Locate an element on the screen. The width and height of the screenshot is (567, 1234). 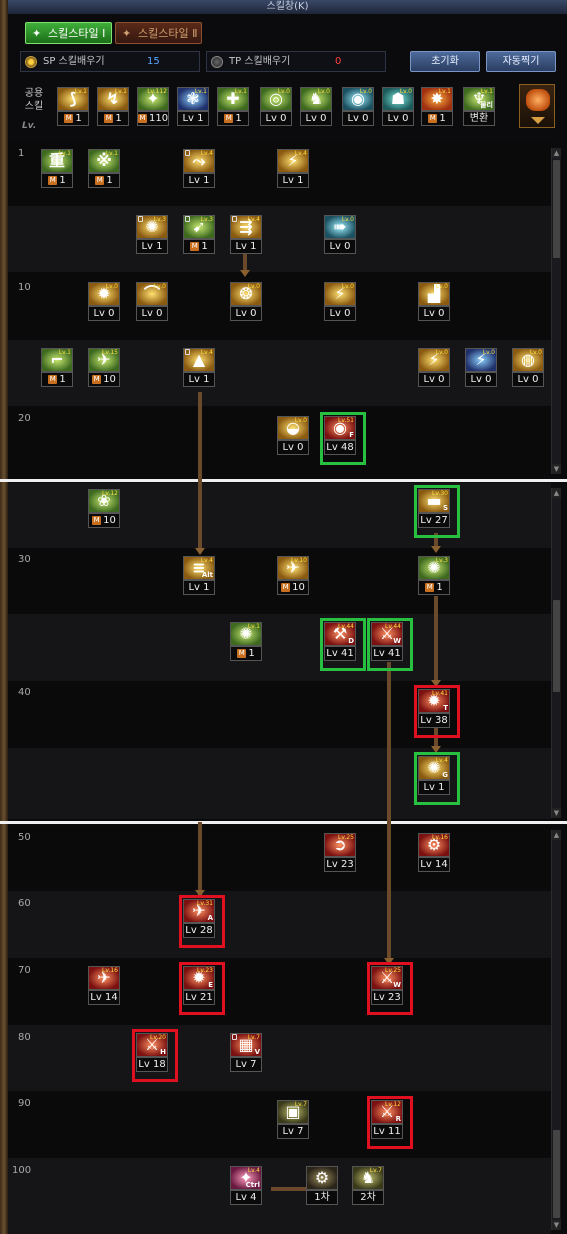
skill-icon: ◍ Lv.0 is located at coordinates (528, 360).